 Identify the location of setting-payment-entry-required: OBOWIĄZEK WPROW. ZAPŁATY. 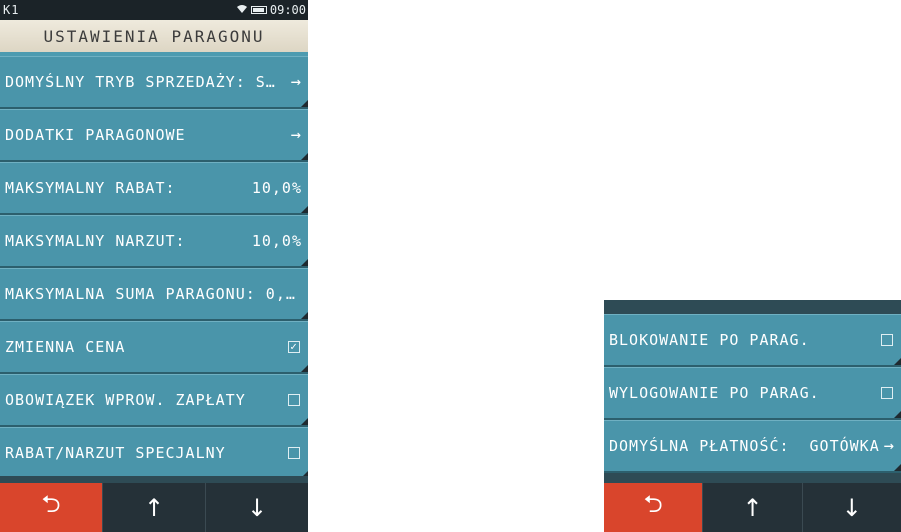
(154, 400).